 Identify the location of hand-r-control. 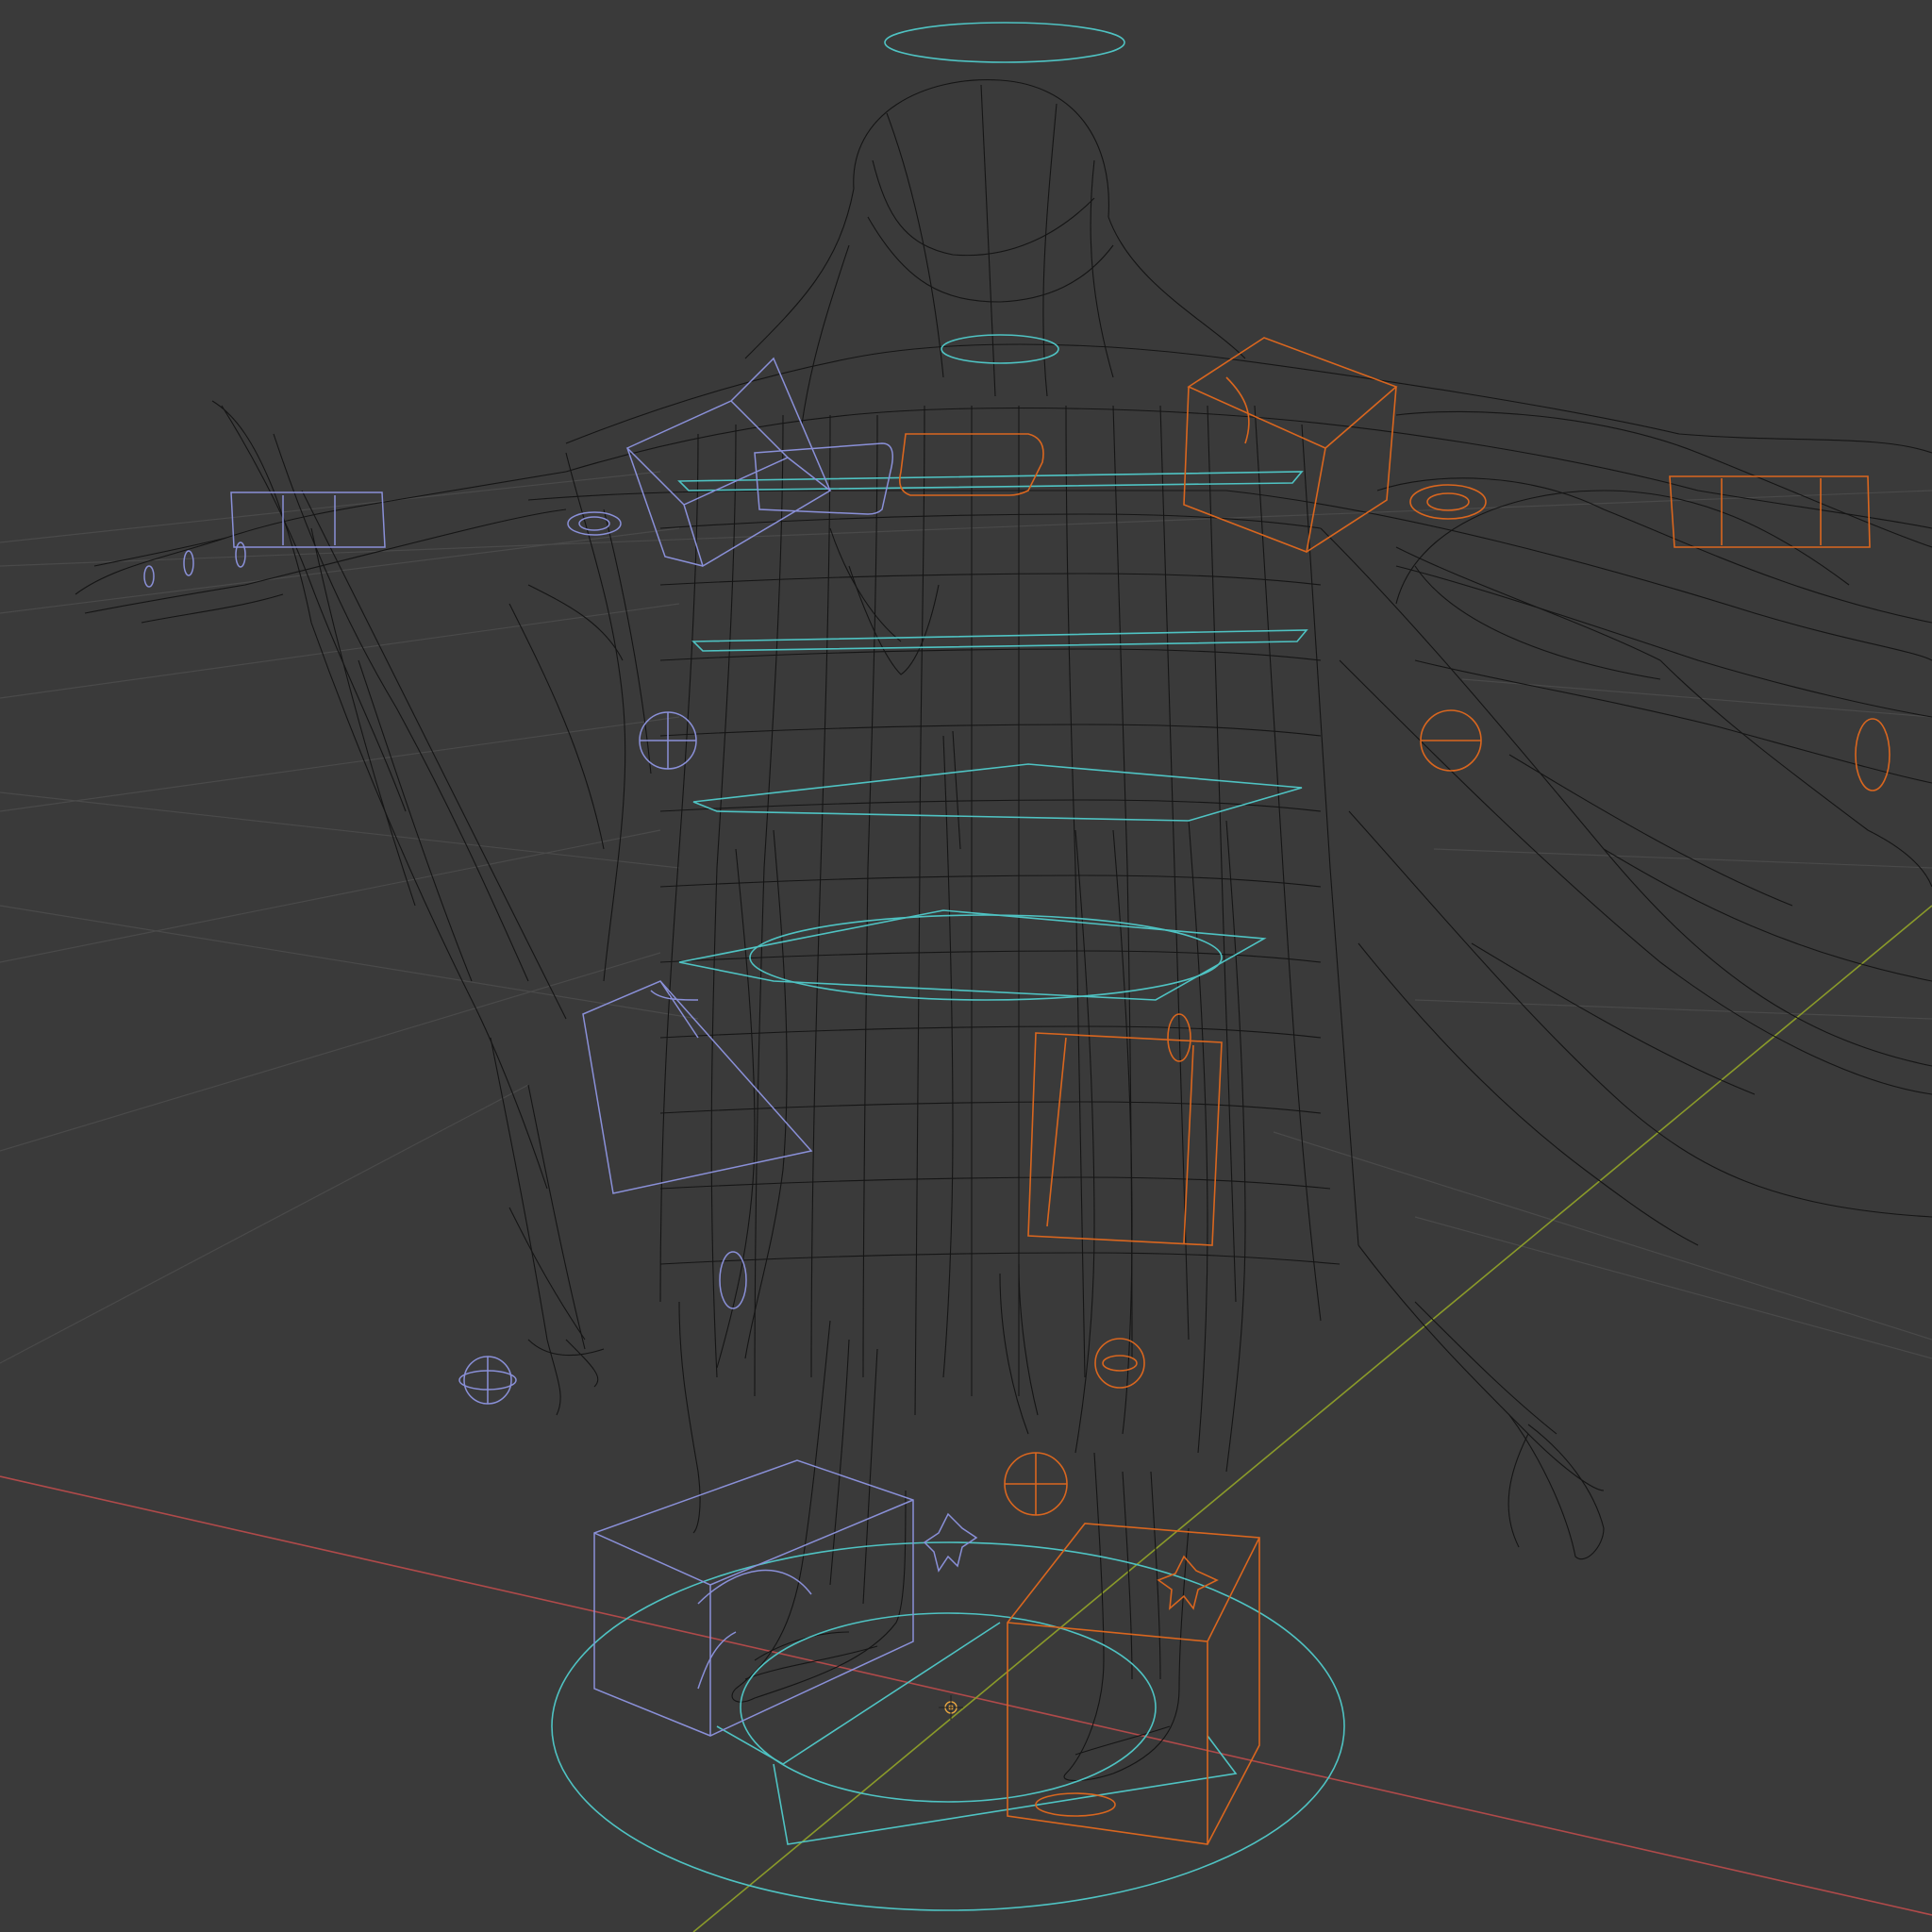
(1770, 512).